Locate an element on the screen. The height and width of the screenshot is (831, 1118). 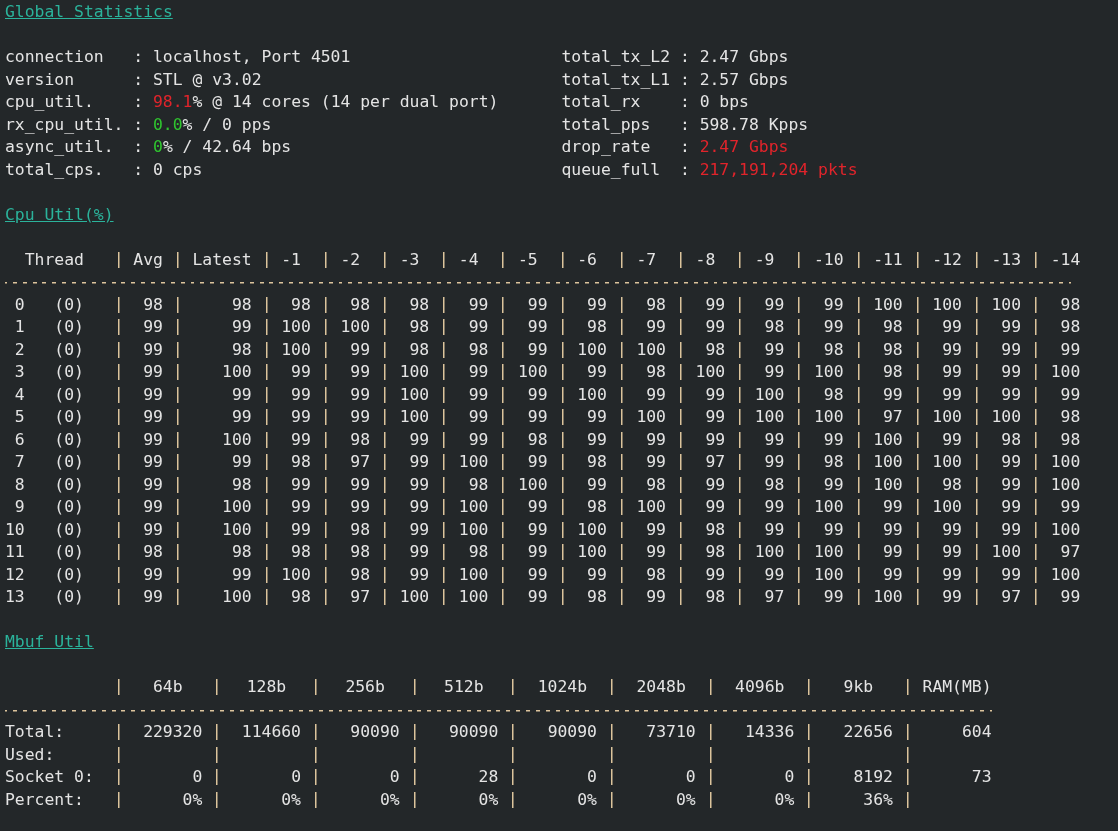
stat-value: 98.1% @ 14 cores (14 per dual port) is located at coordinates (326, 102).